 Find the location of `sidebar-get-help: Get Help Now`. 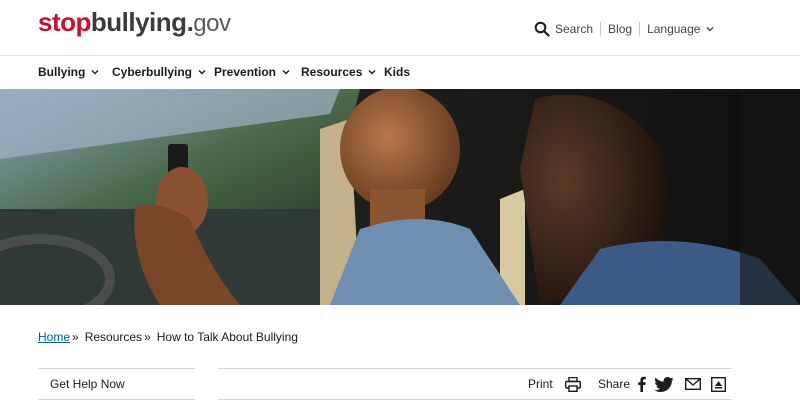

sidebar-get-help: Get Help Now is located at coordinates (116, 384).